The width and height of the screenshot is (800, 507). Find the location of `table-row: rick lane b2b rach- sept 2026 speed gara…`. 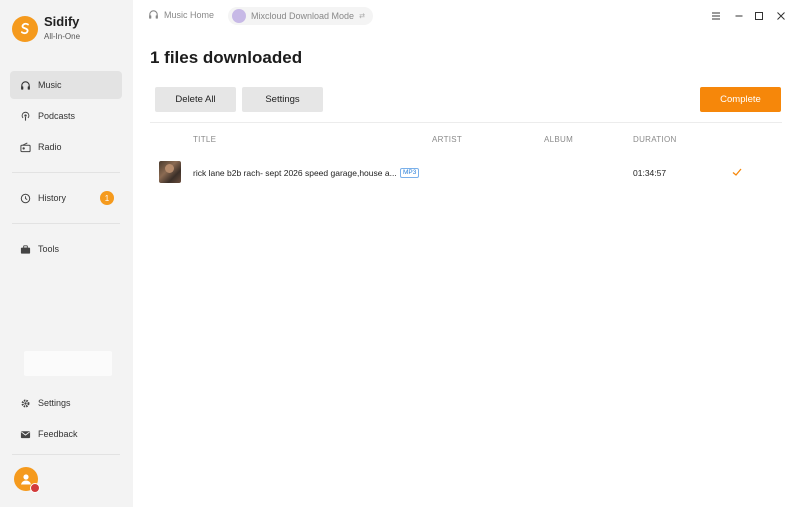

table-row: rick lane b2b rach- sept 2026 speed gara… is located at coordinates (466, 172).